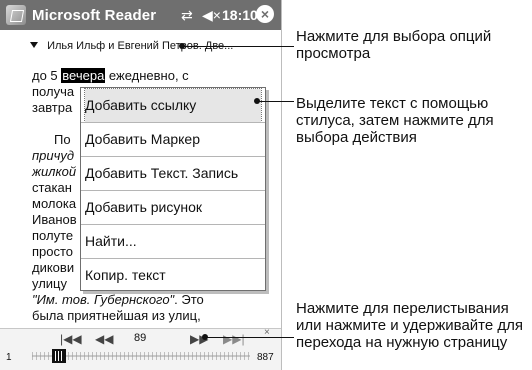  Describe the element at coordinates (173, 139) in the screenshot. I see `menu-item-add-bookmark: Добавить Маркер` at that location.